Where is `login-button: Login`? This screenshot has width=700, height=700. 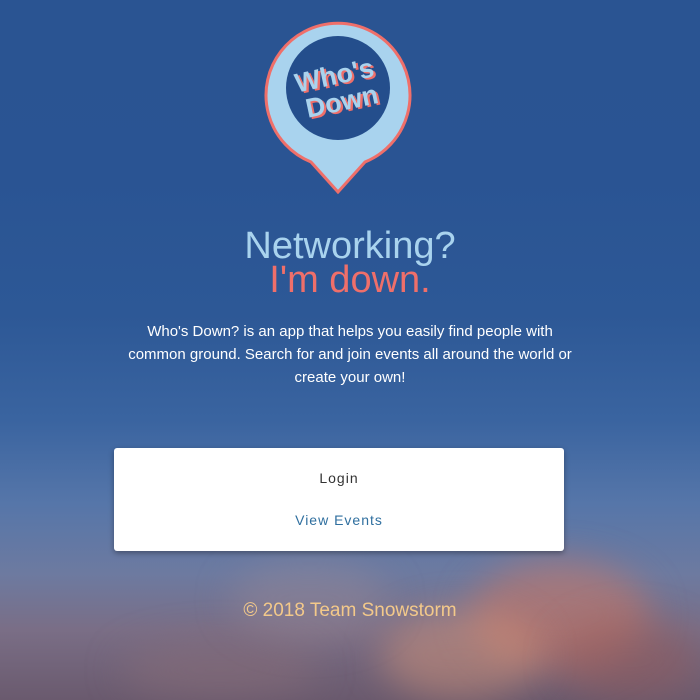
login-button: Login is located at coordinates (339, 478).